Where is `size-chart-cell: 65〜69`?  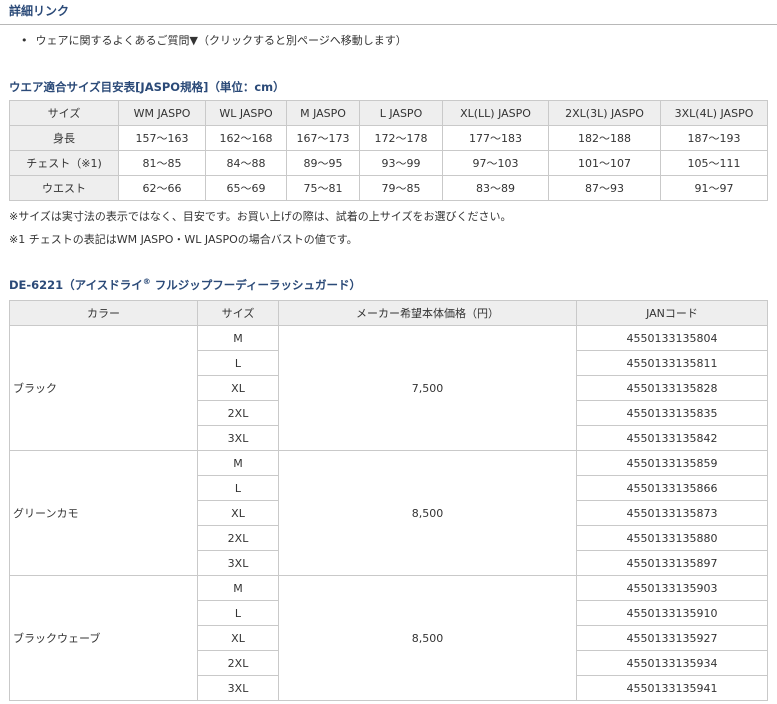
size-chart-cell: 65〜69 is located at coordinates (246, 188).